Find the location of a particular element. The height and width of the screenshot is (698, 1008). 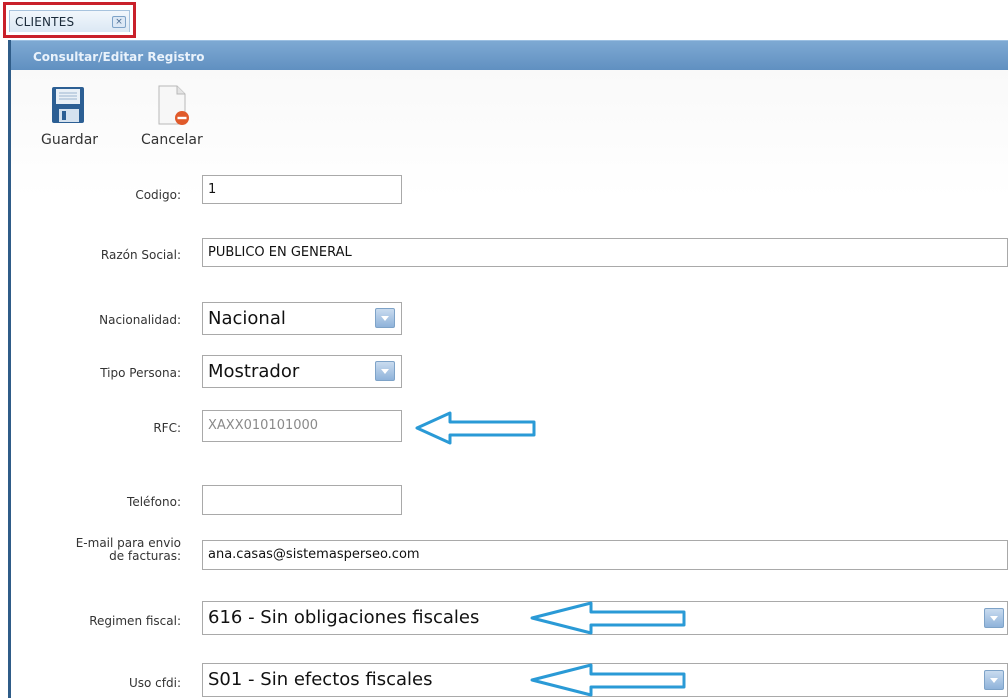

email-label-line2: de facturas: is located at coordinates (145, 556).